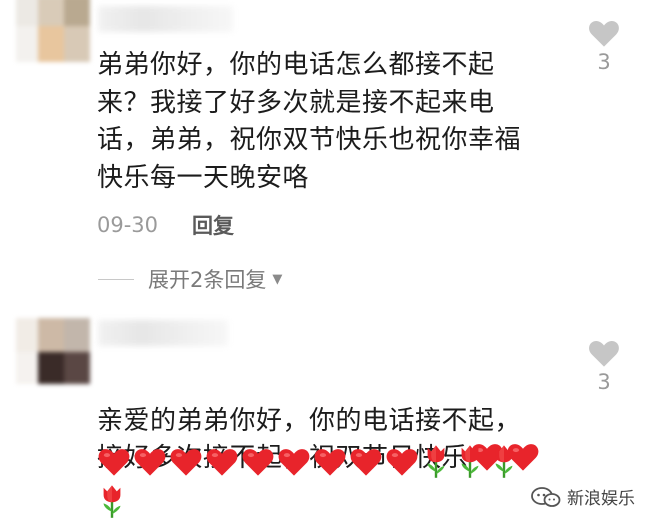  I want to click on divider, so click(116, 279).